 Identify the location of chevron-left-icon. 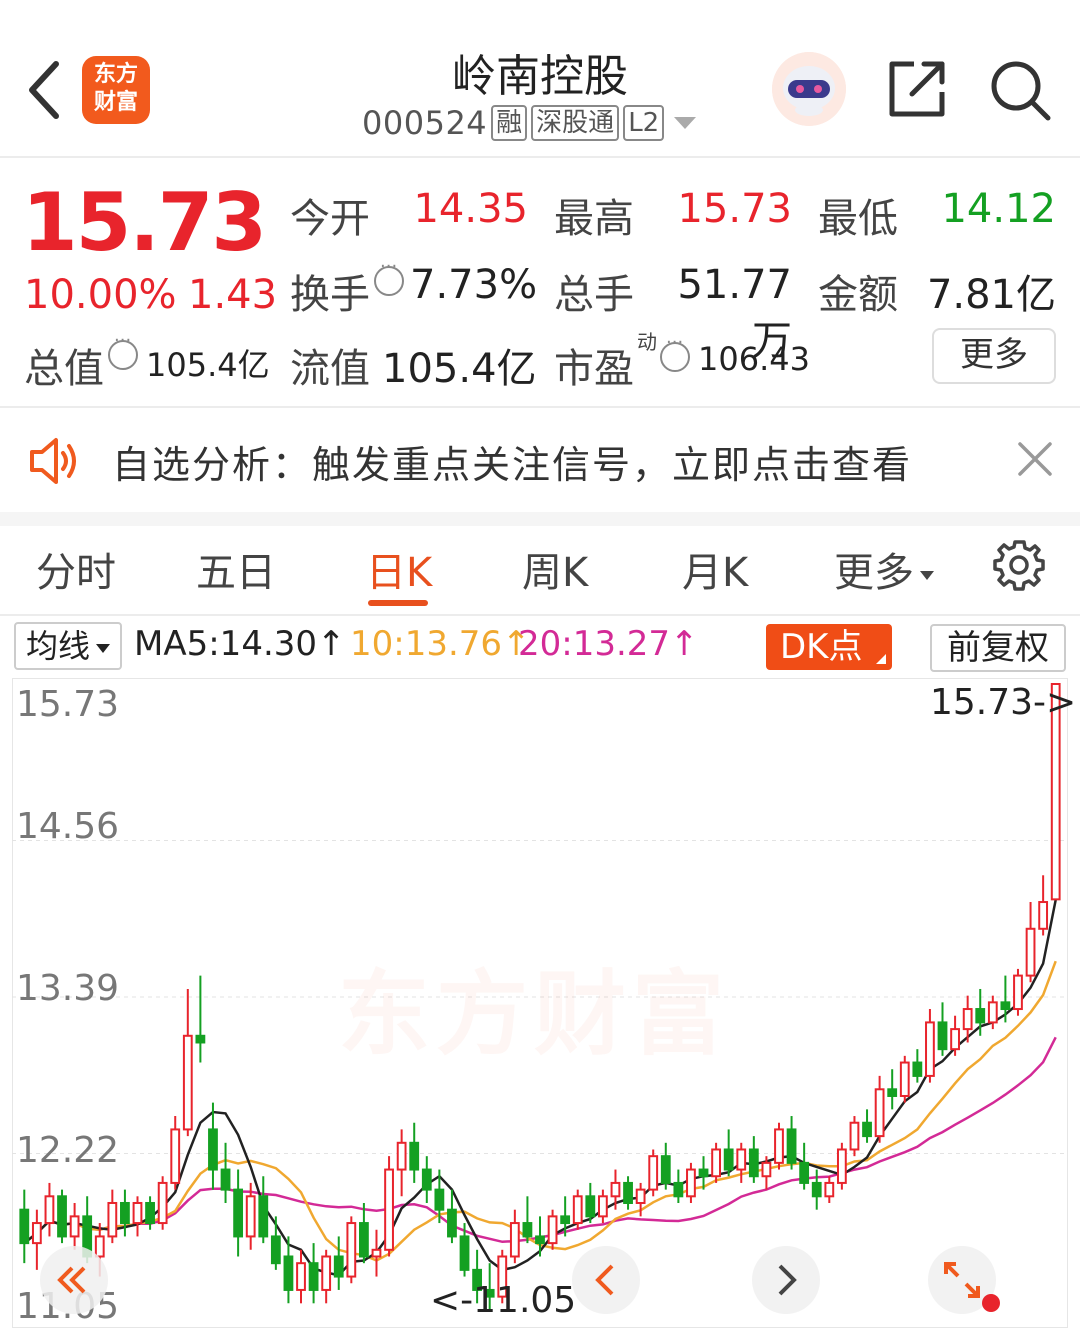
(604, 1280).